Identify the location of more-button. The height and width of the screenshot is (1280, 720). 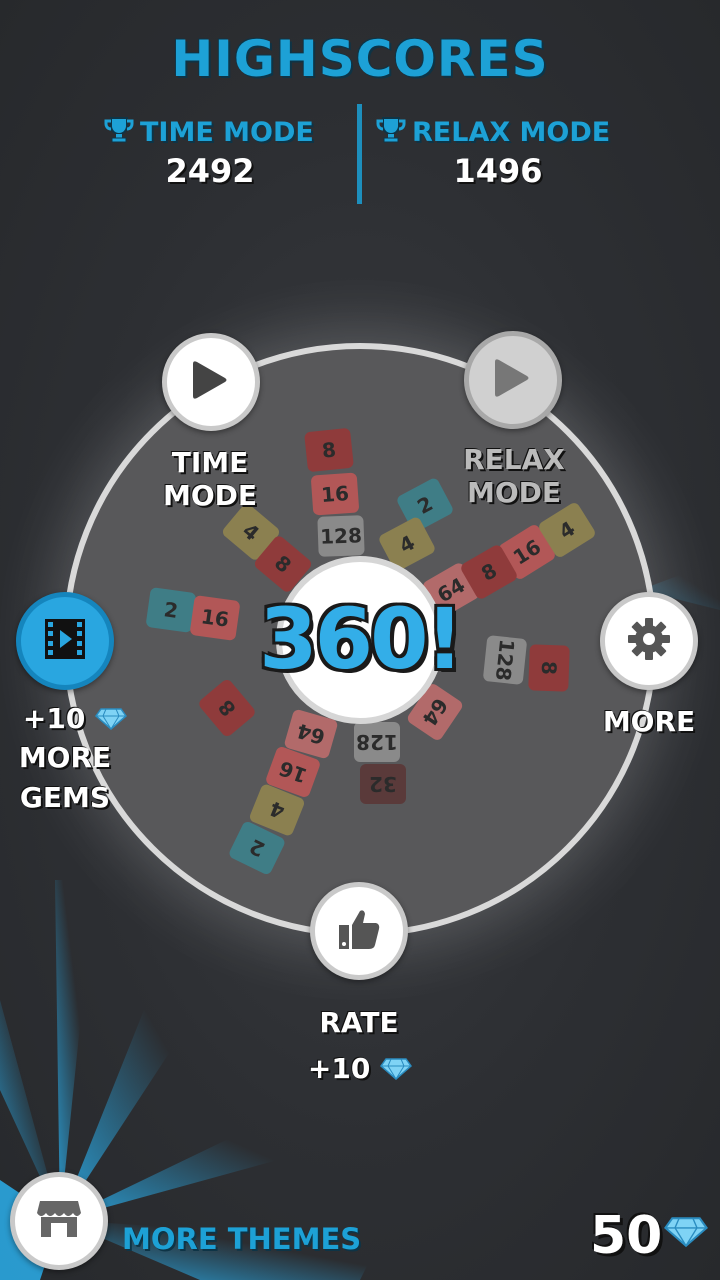
(649, 641).